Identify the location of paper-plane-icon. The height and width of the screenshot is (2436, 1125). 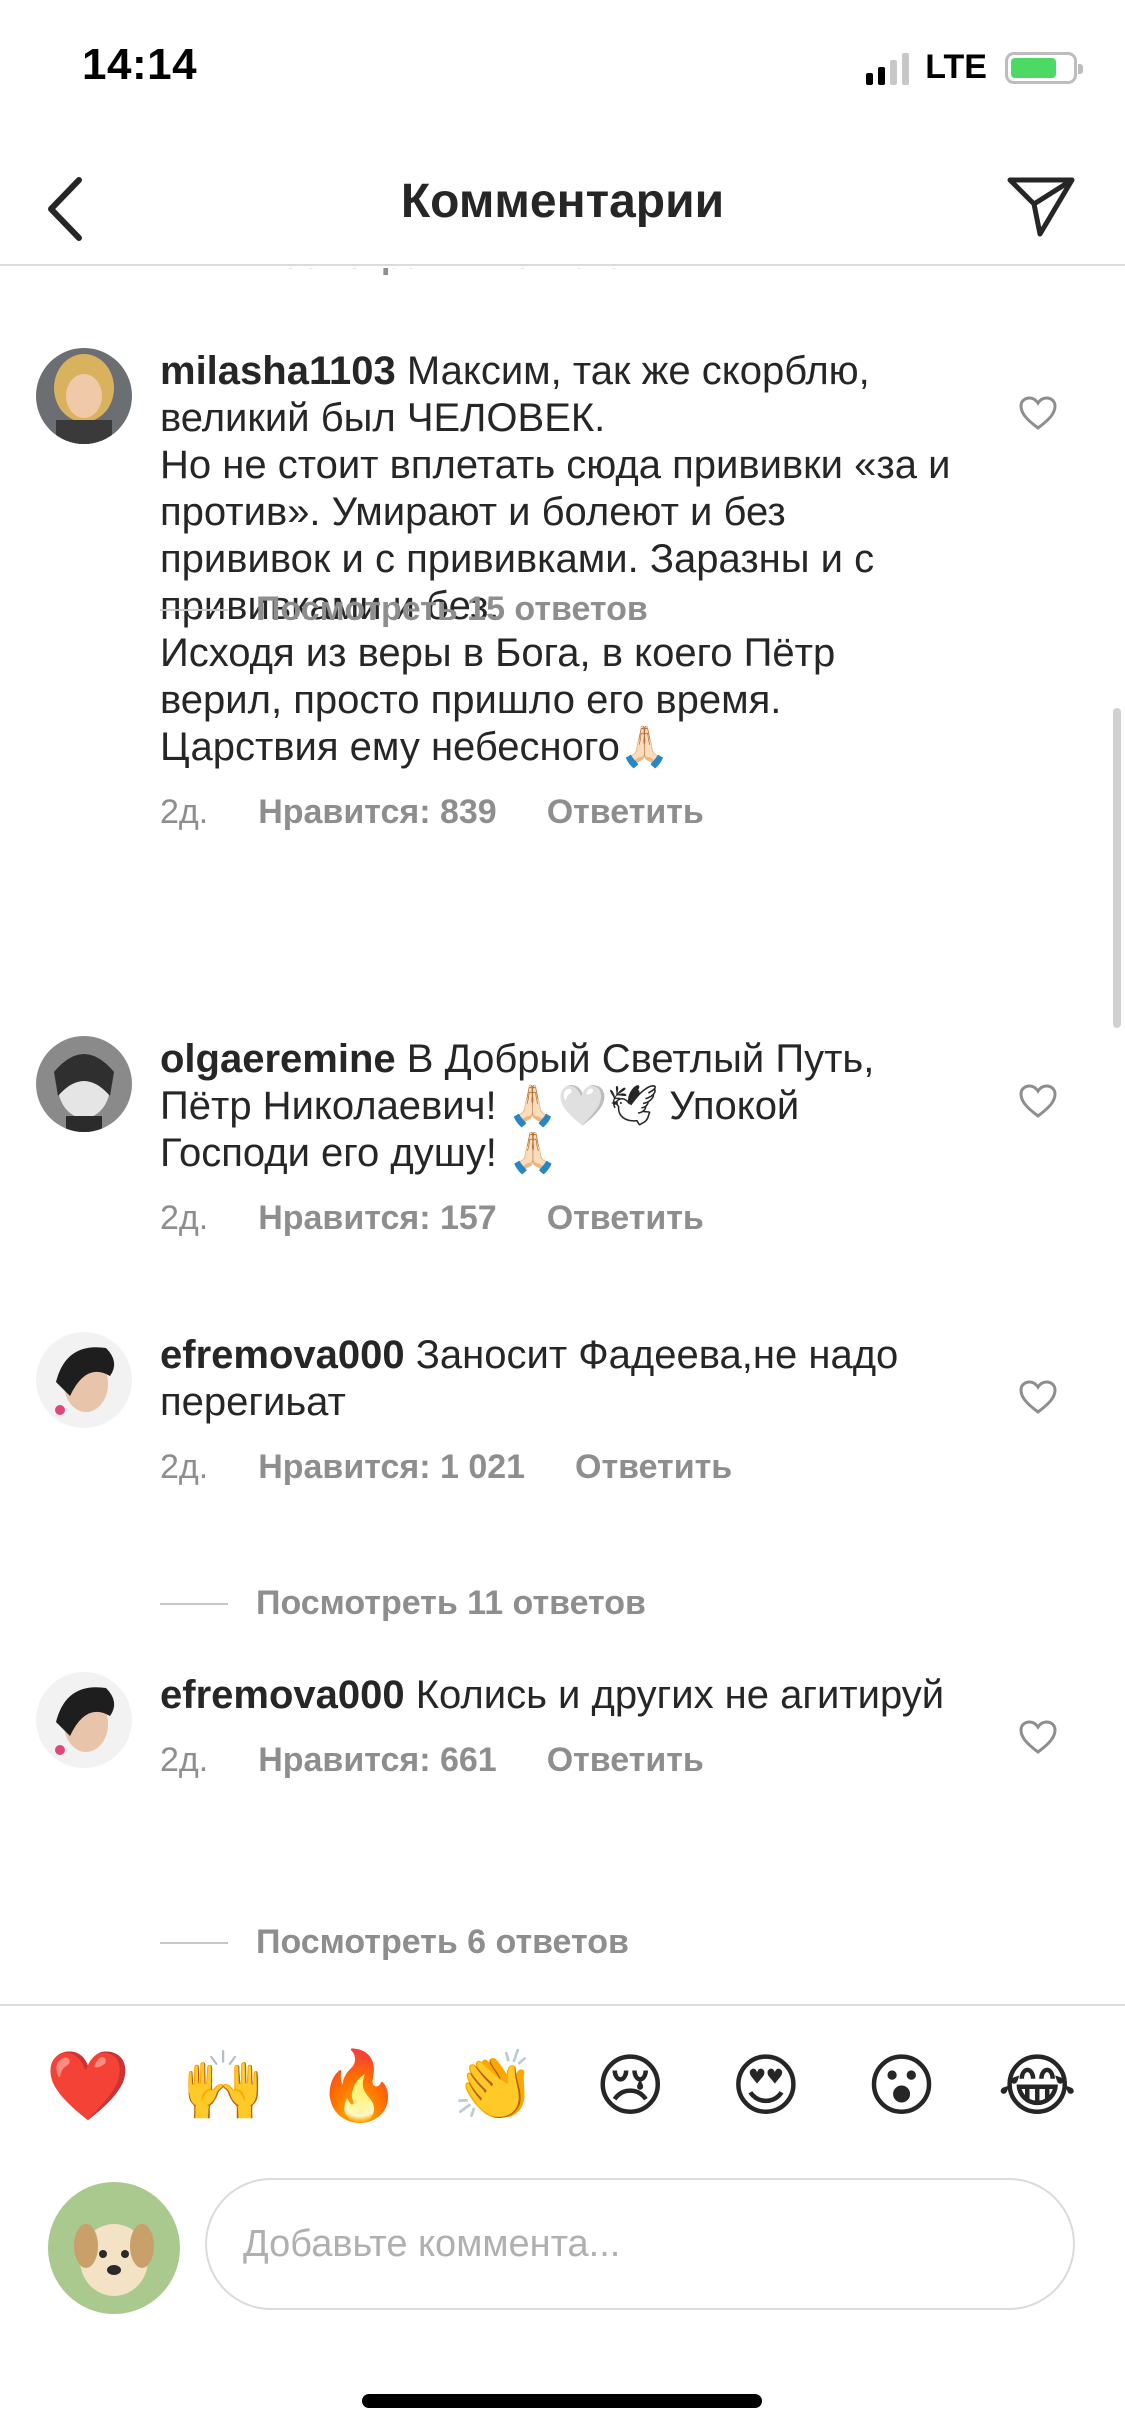
(1041, 207).